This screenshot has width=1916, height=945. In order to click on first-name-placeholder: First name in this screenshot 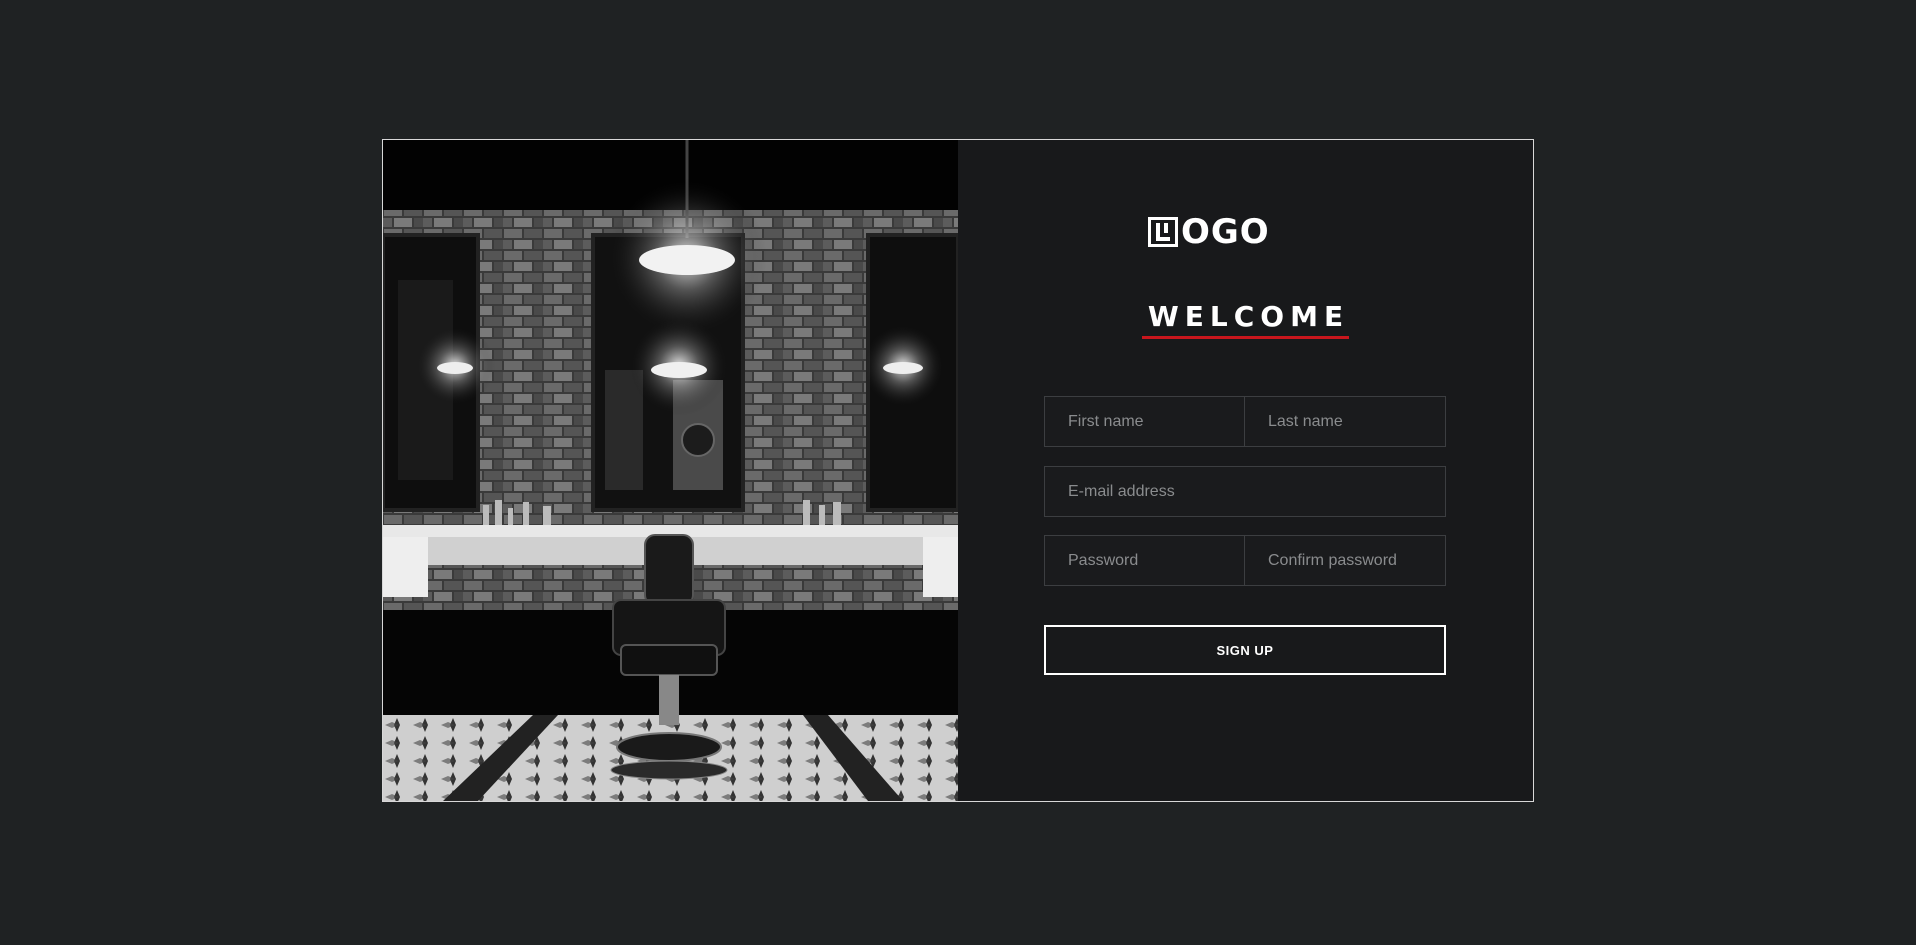, I will do `click(1106, 421)`.